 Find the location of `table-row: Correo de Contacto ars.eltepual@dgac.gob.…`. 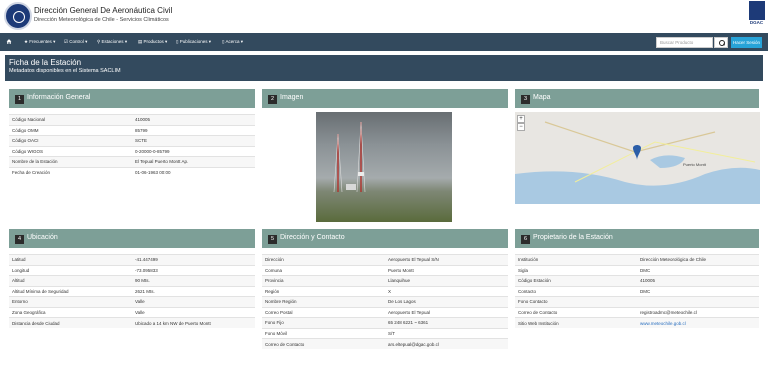

table-row: Correo de Contacto ars.eltepual@dgac.gob.… is located at coordinates (385, 343).